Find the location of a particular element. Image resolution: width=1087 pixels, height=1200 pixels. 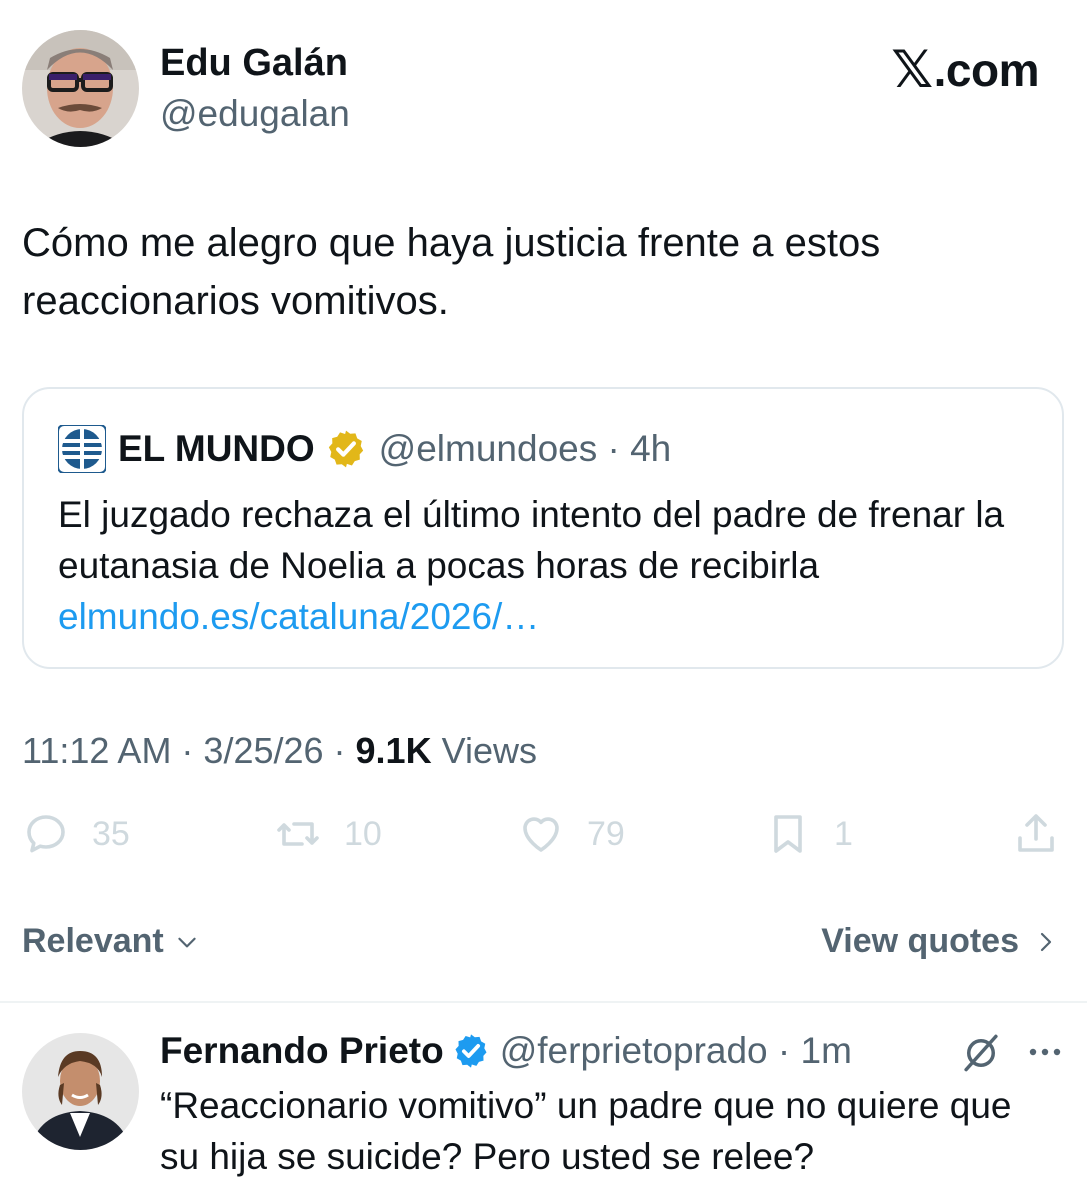

reply-count: 35 is located at coordinates (111, 833).